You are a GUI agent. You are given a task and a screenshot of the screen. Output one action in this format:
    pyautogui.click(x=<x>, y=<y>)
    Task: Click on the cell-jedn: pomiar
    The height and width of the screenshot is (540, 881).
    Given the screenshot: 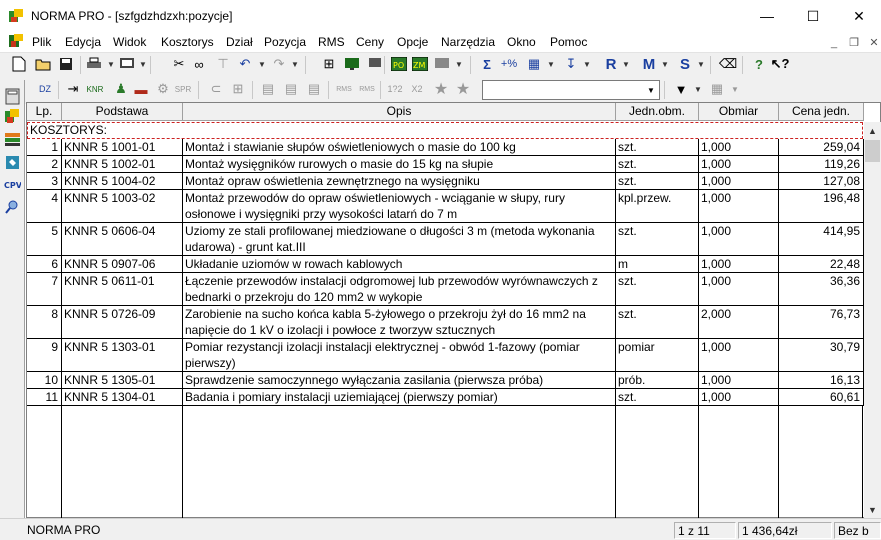 What is the action you would take?
    pyautogui.click(x=657, y=355)
    